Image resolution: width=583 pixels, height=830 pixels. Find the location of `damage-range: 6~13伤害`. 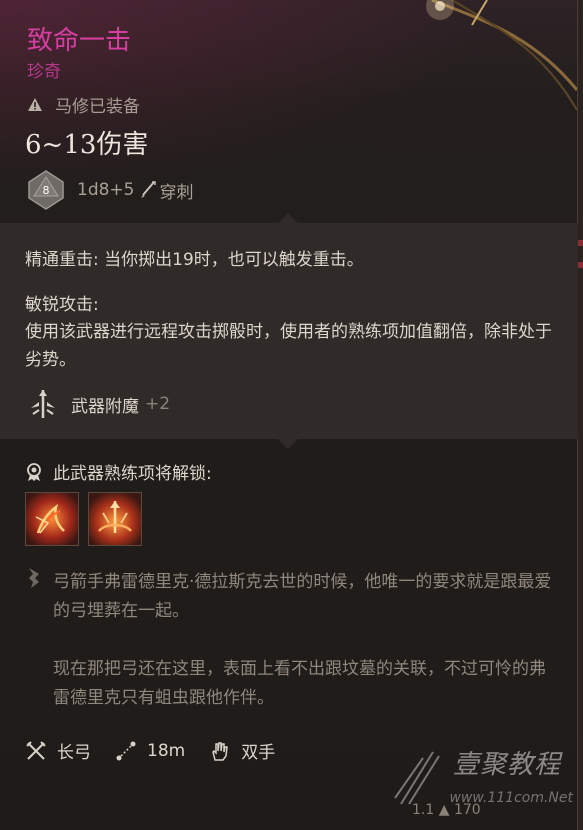

damage-range: 6~13伤害 is located at coordinates (87, 145).